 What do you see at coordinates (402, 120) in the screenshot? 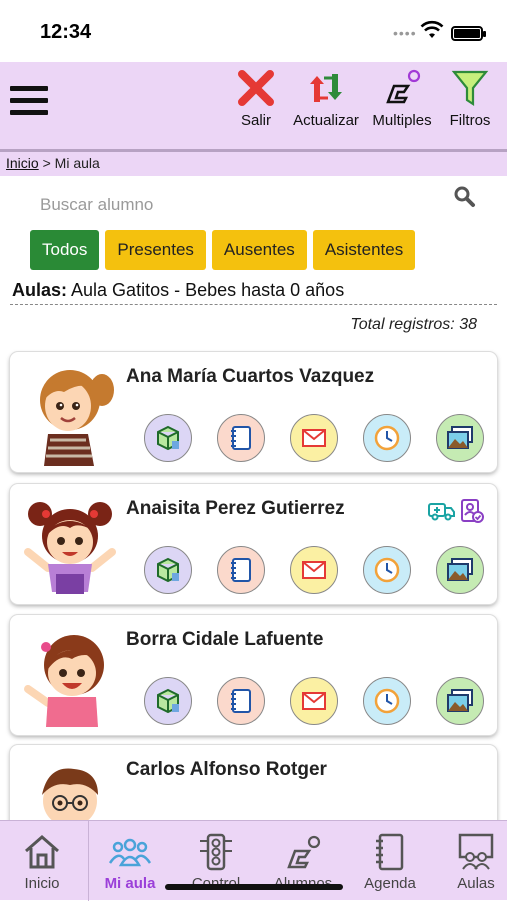
I see `multiples-label: Multiples` at bounding box center [402, 120].